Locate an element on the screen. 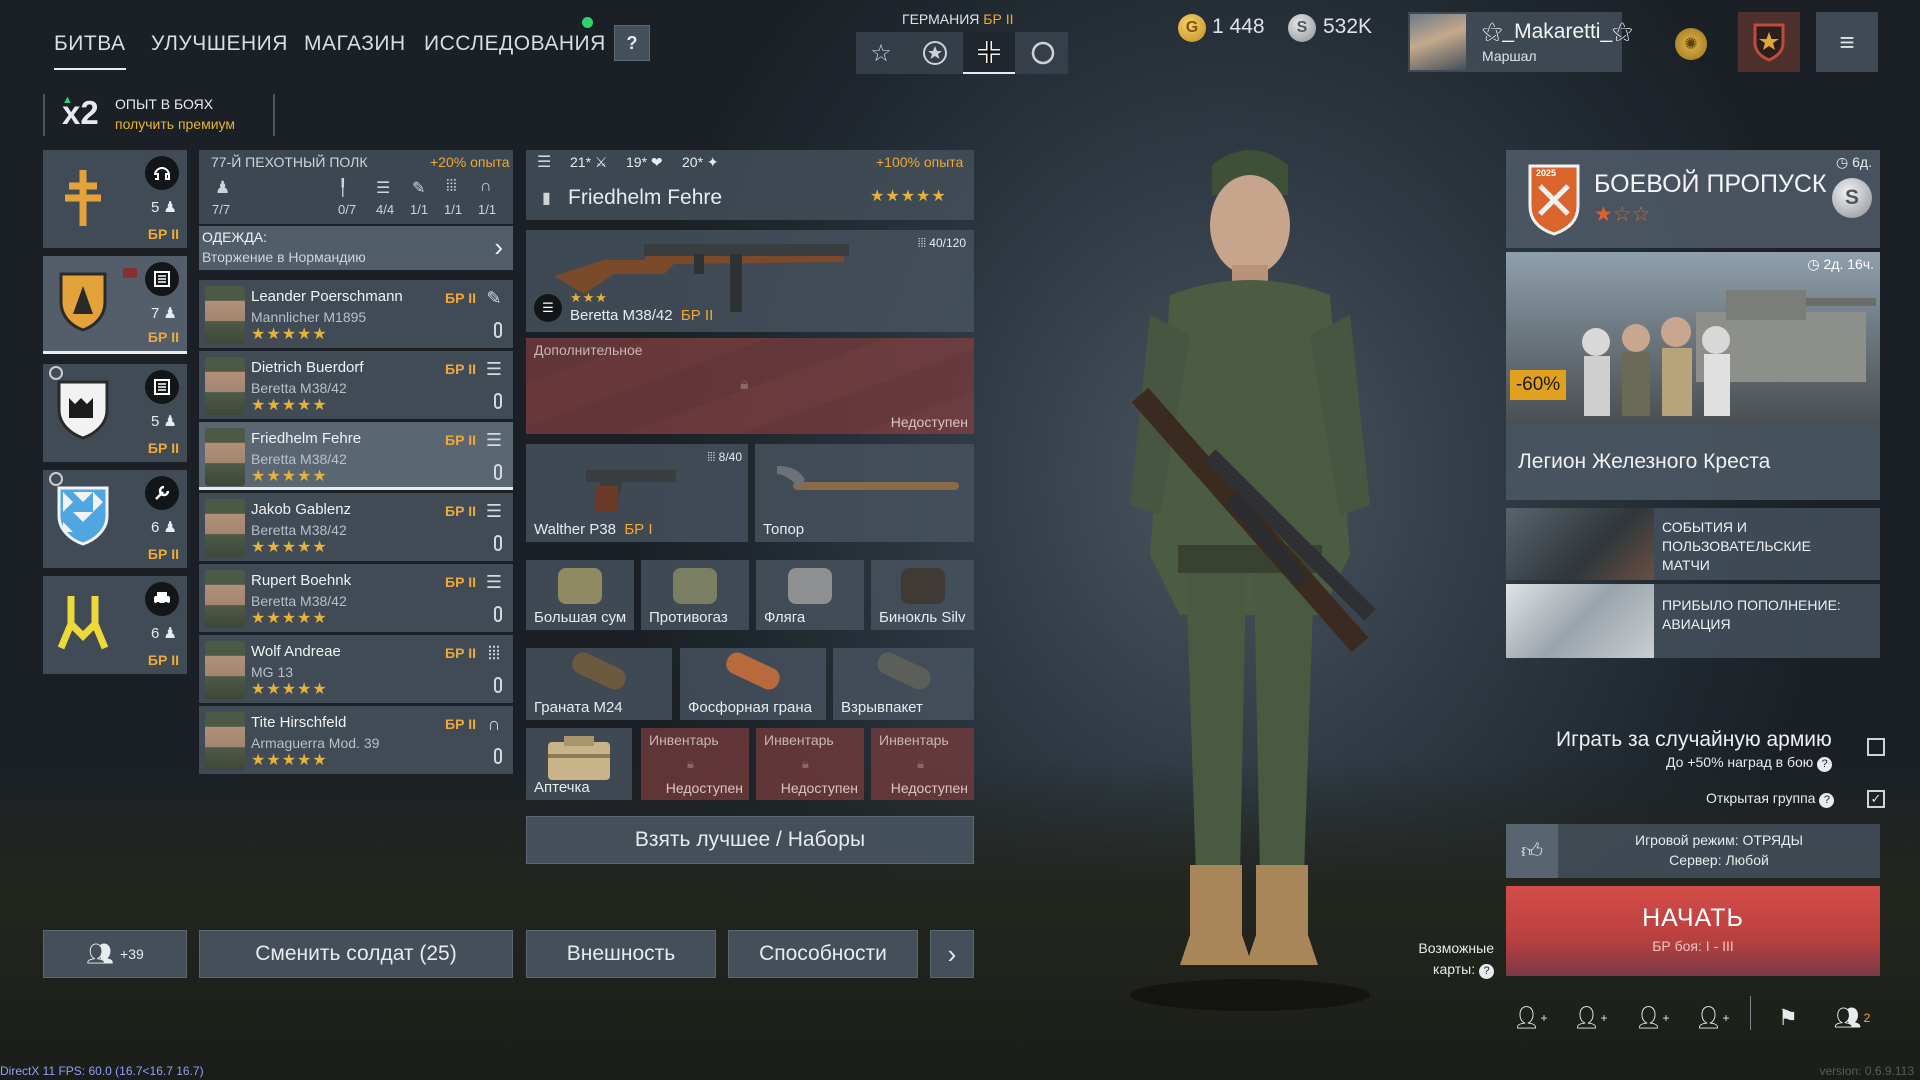  party-icon: 👥︎ 2 is located at coordinates (1852, 1018).